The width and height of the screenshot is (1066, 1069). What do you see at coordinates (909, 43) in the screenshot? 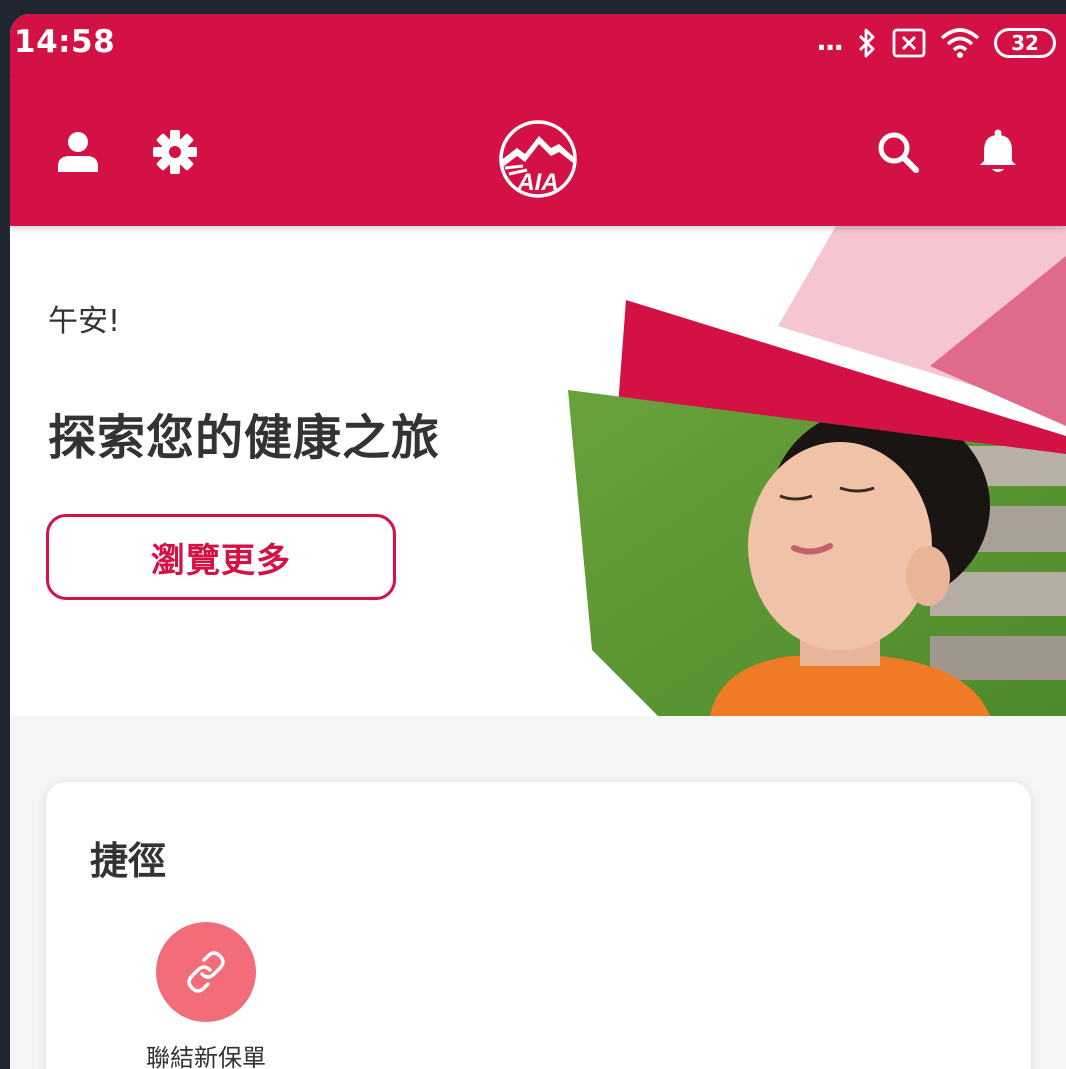
I see `sim-x-icon` at bounding box center [909, 43].